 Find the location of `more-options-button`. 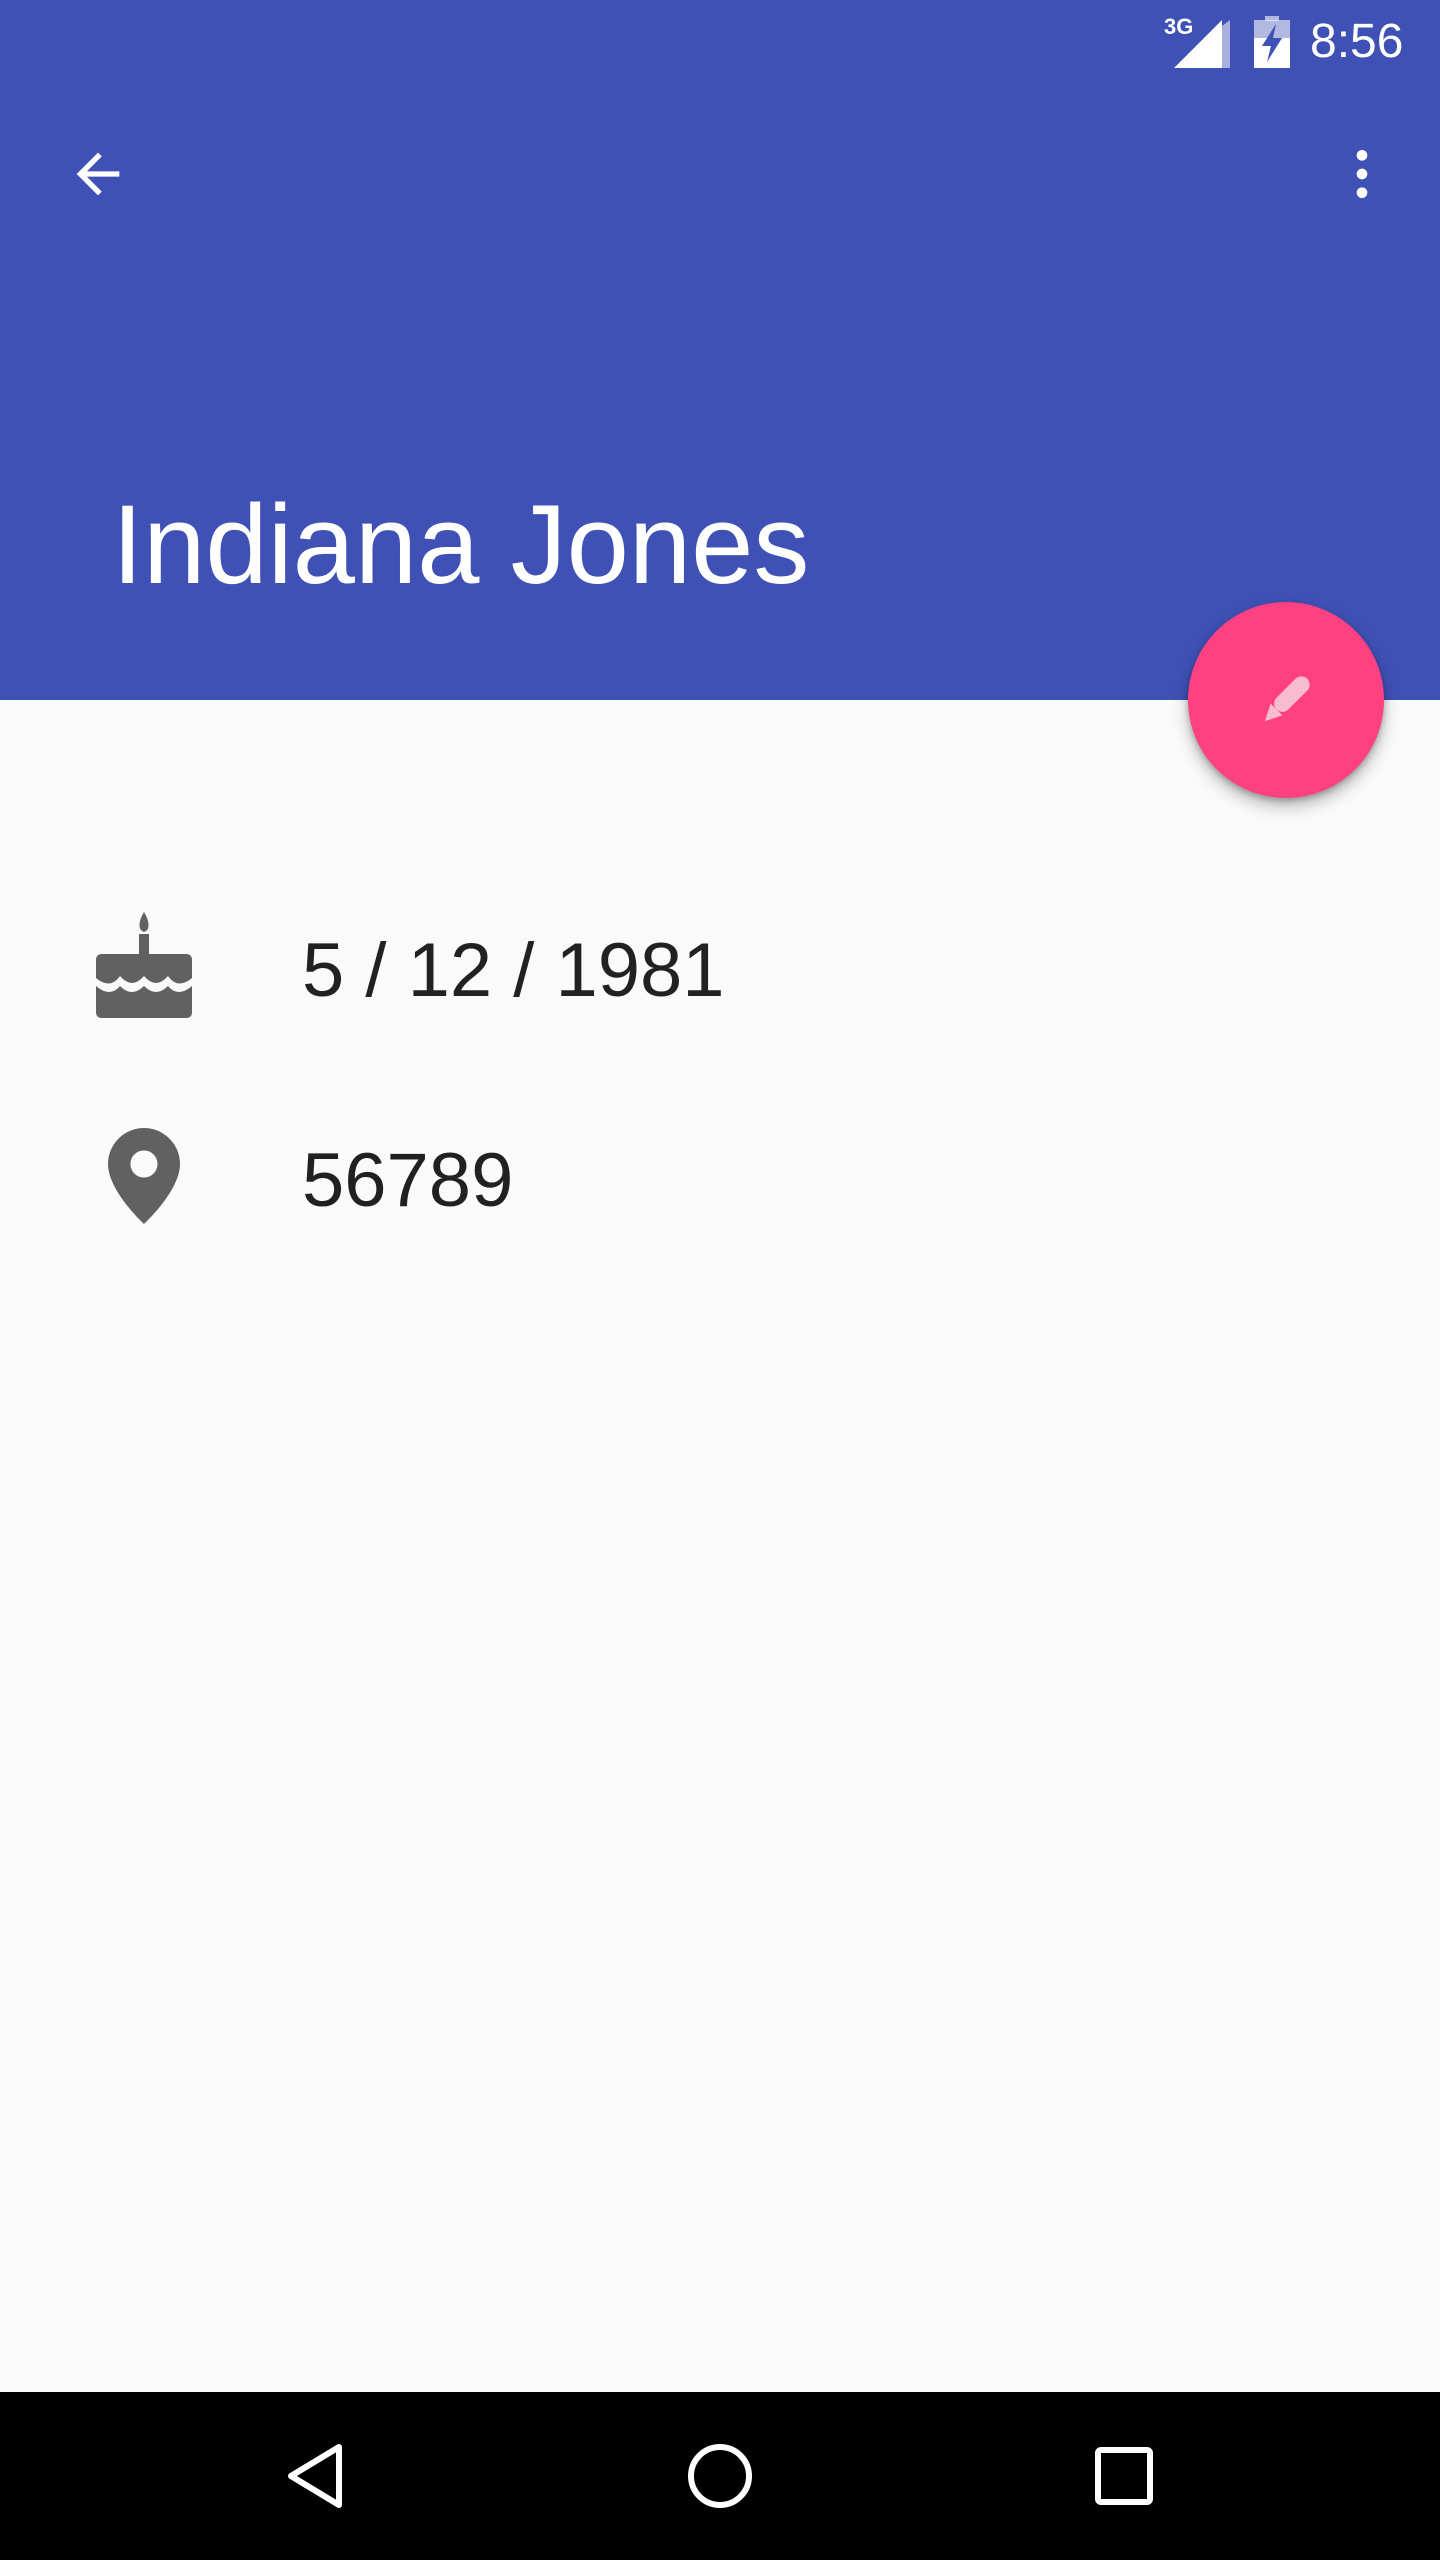

more-options-button is located at coordinates (1362, 174).